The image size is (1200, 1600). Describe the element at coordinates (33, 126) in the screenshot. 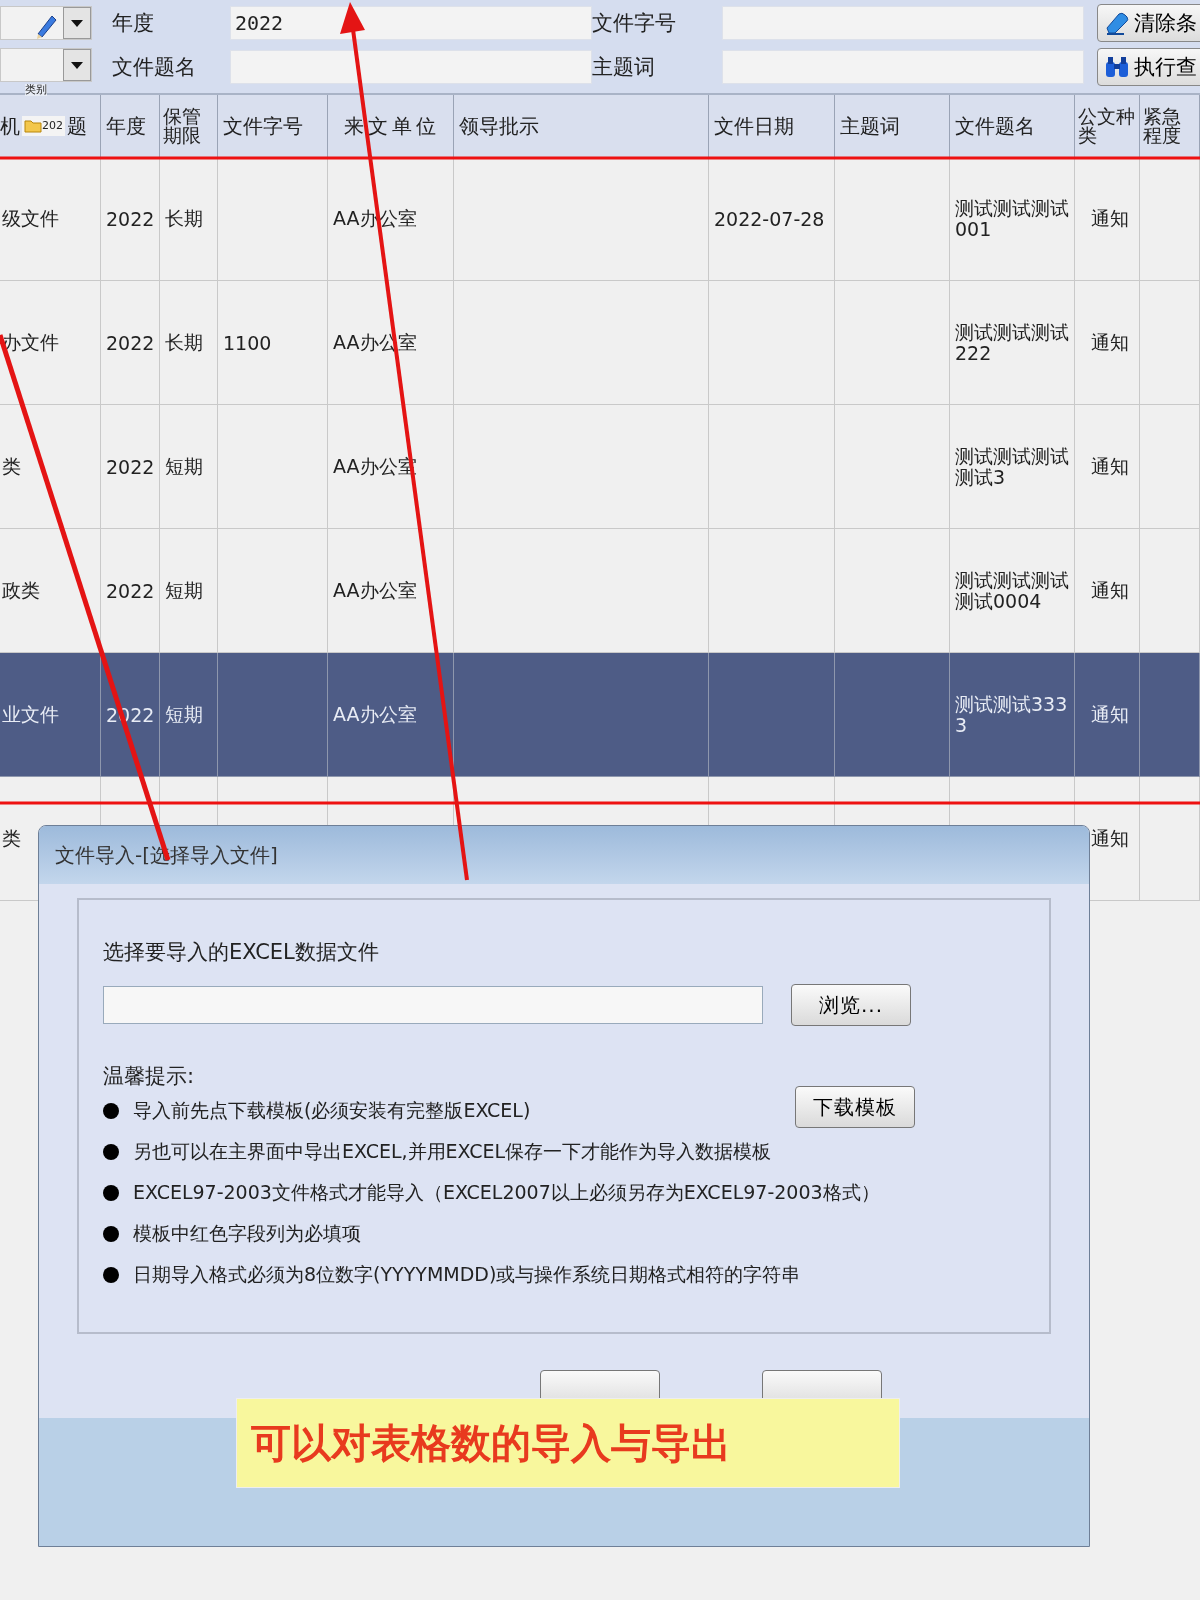

I see `folder-icon` at that location.